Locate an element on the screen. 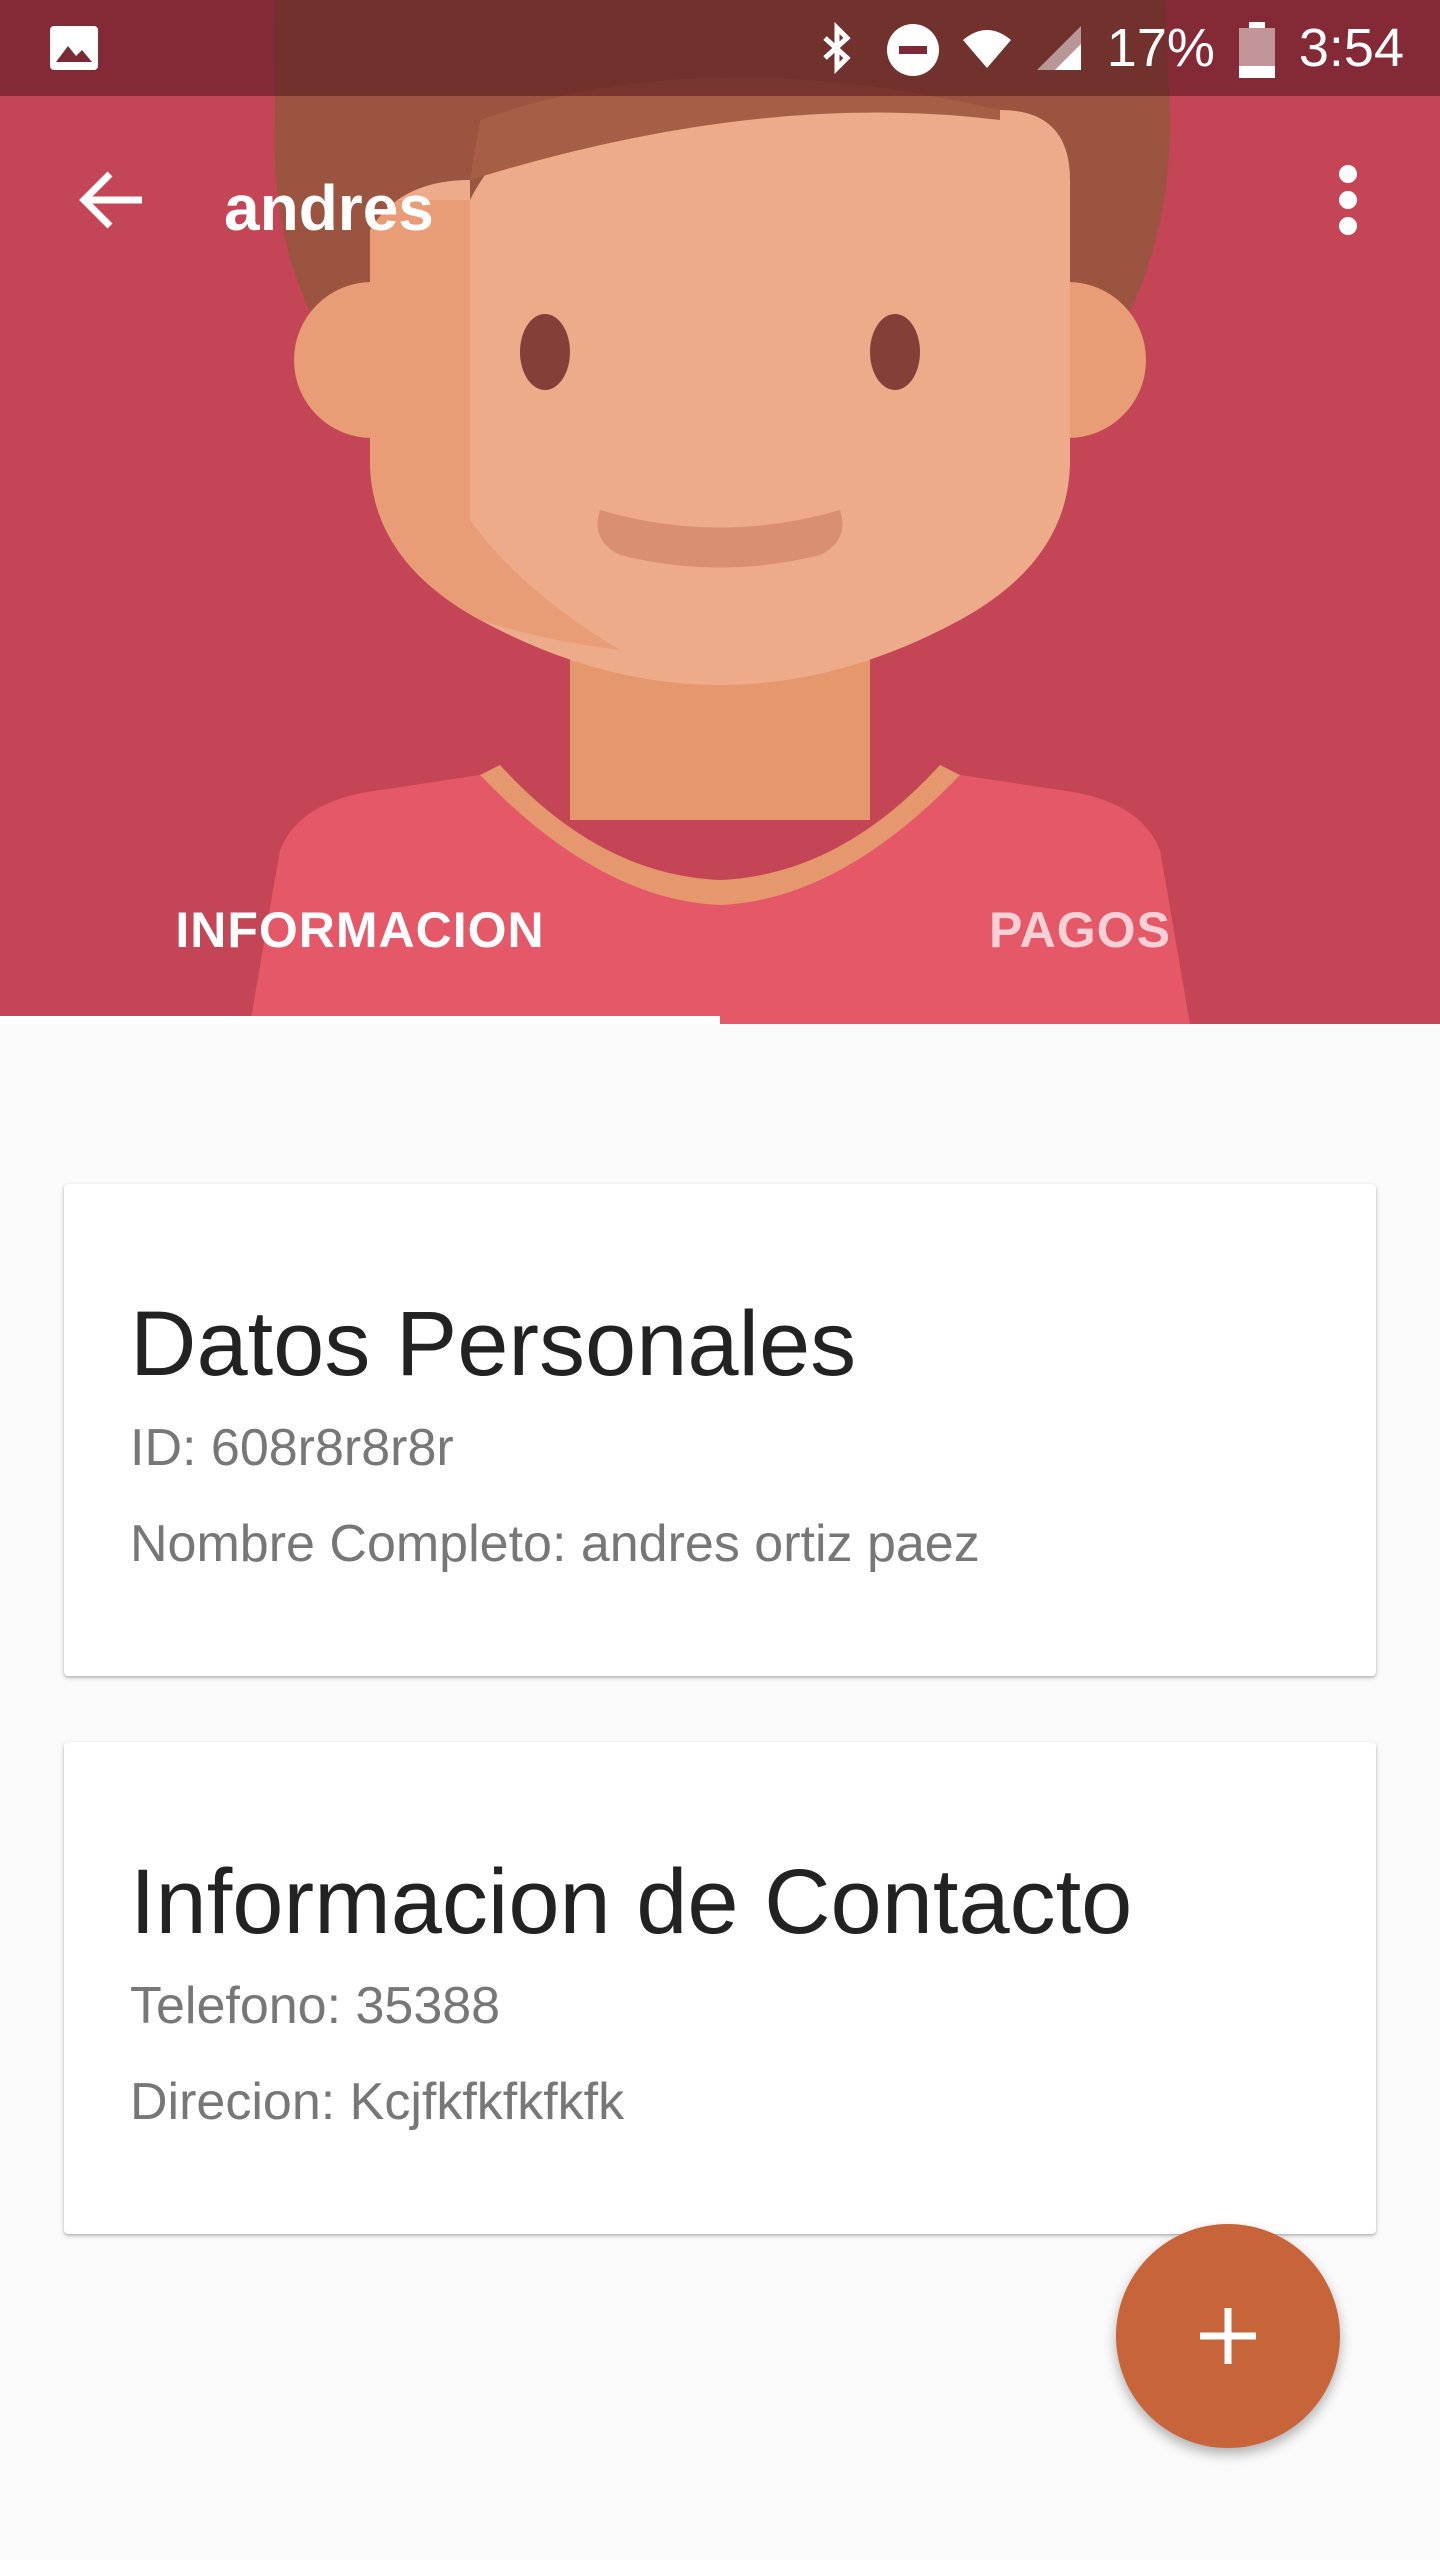 The width and height of the screenshot is (1440, 2560). status-bar: 17% 3:54 is located at coordinates (720, 48).